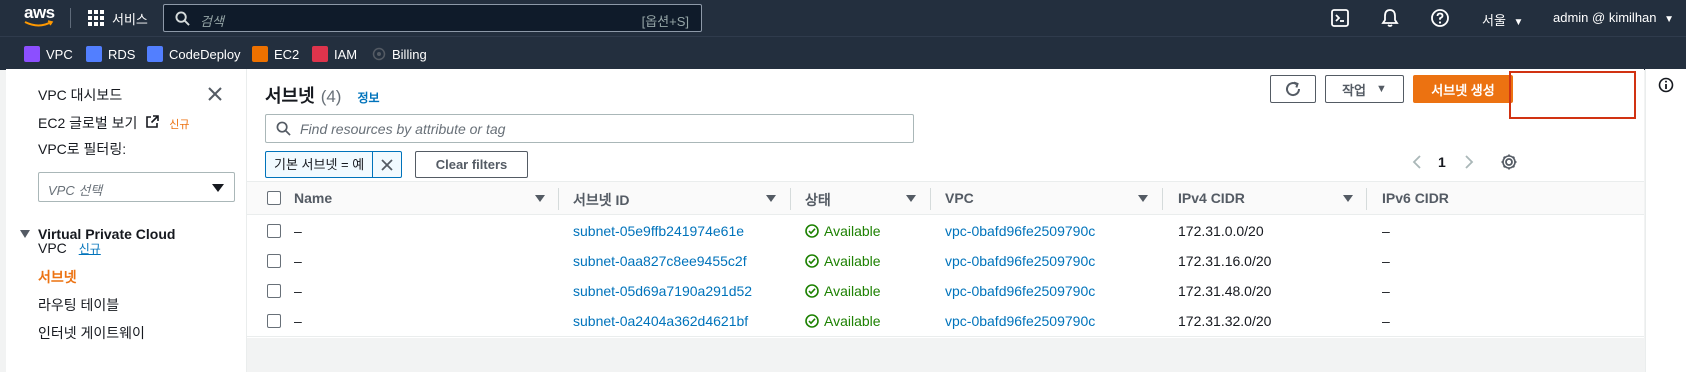  I want to click on column-header-name: Name, so click(313, 198).